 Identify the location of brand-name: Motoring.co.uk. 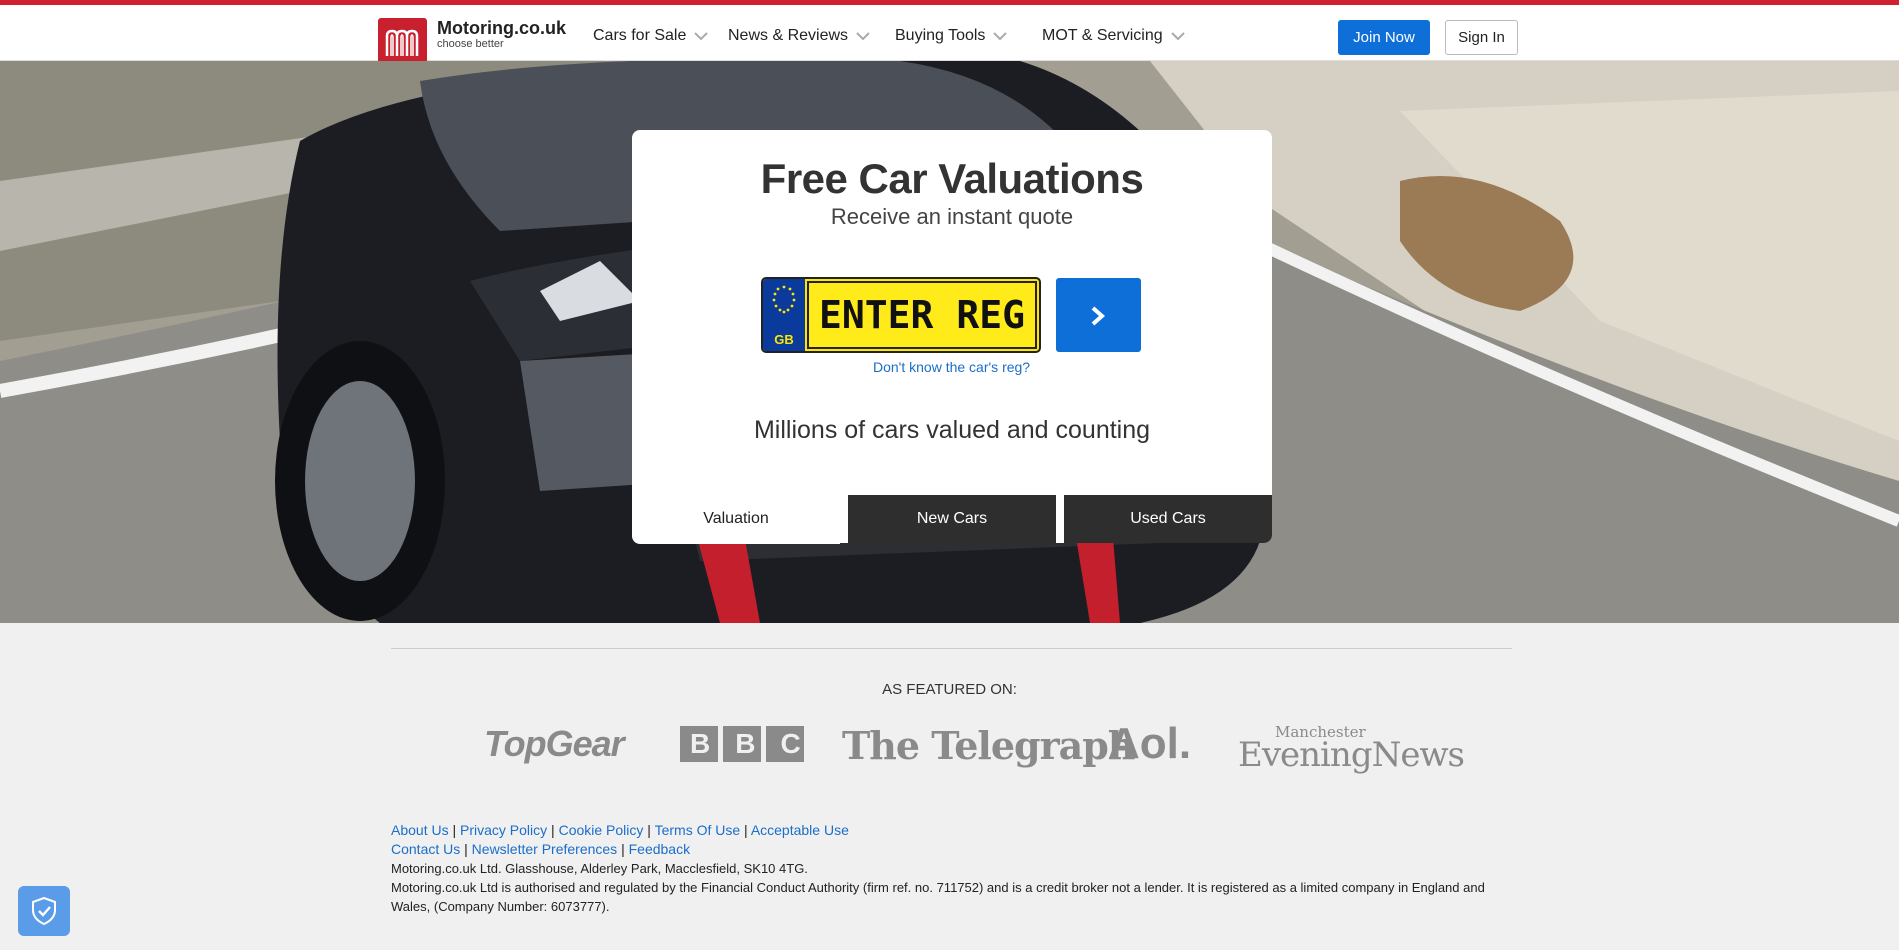
(501, 28).